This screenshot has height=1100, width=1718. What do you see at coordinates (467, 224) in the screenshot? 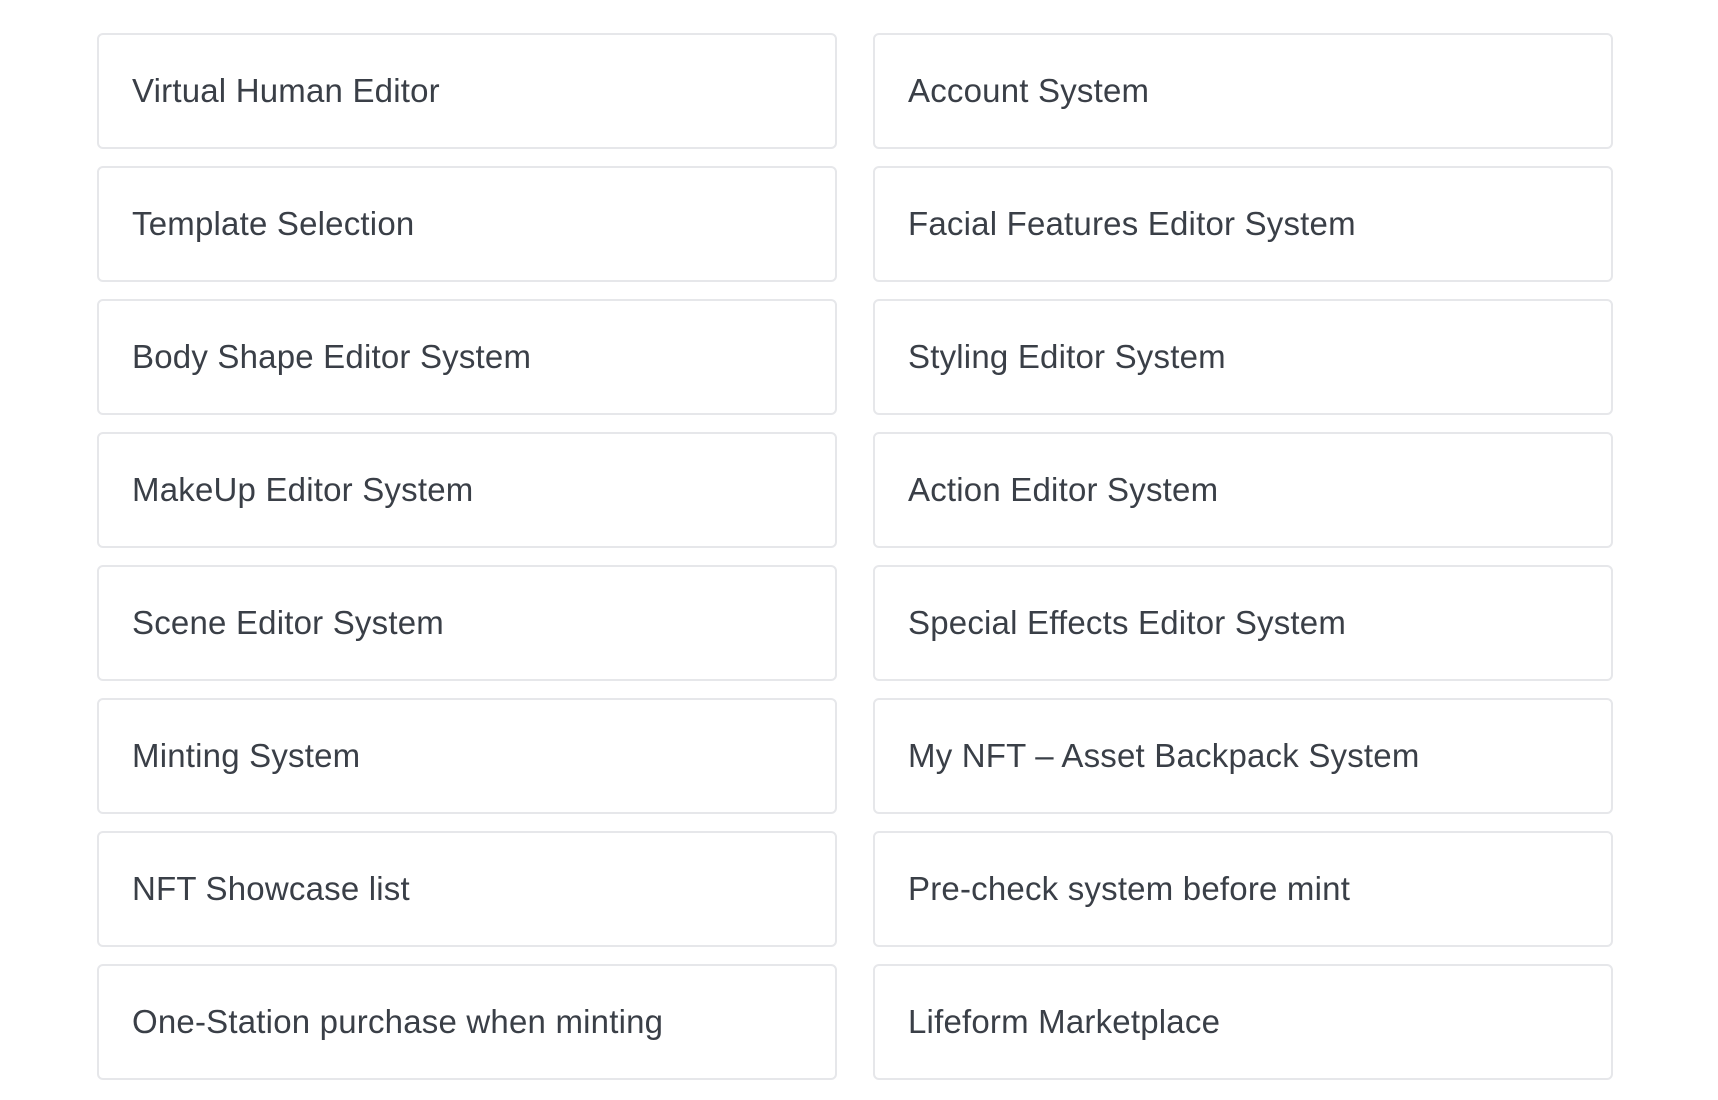
I see `feature-card-template-selection: Template Selection` at bounding box center [467, 224].